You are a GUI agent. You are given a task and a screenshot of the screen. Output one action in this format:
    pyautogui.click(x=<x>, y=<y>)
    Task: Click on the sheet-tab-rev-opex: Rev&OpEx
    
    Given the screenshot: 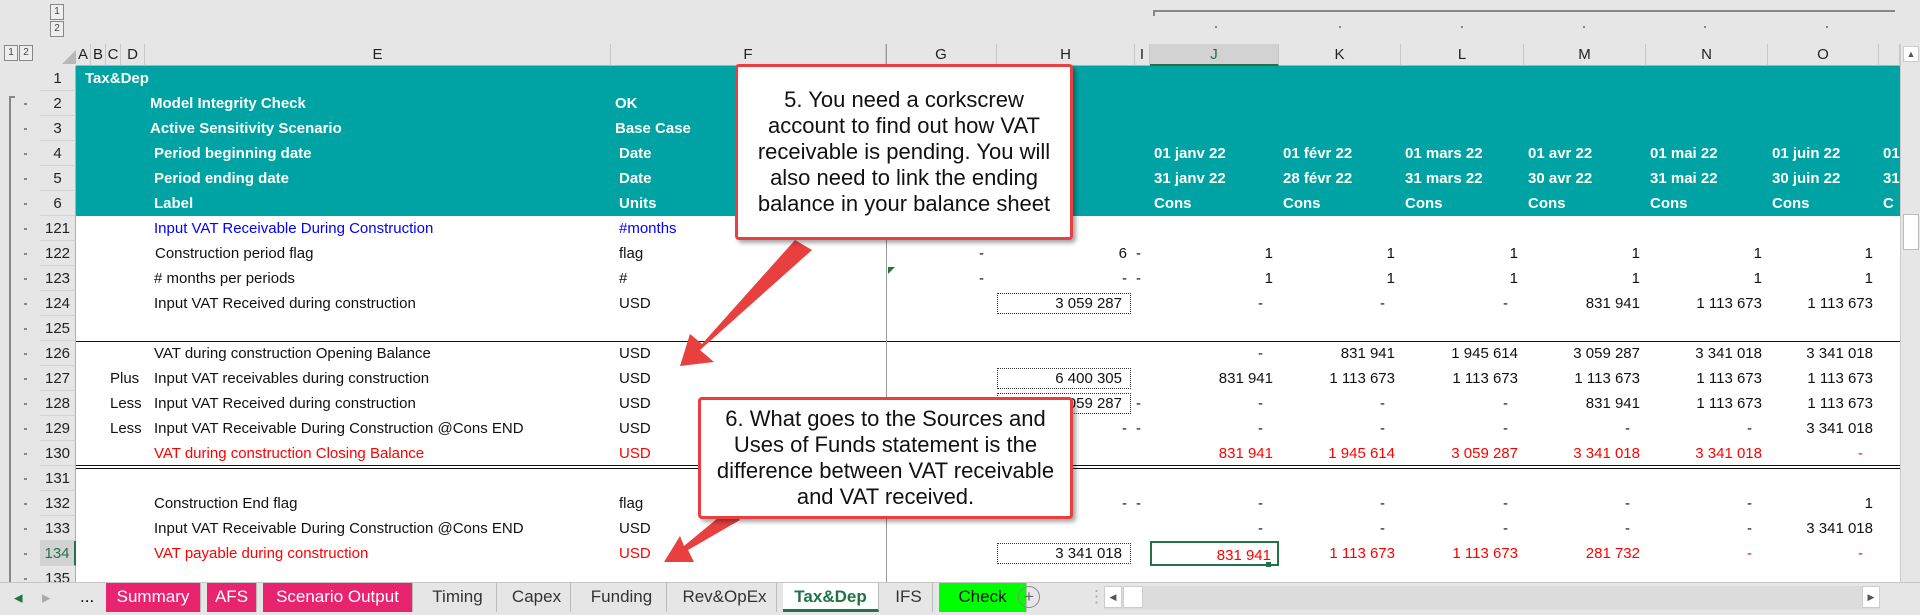 What is the action you would take?
    pyautogui.click(x=725, y=597)
    